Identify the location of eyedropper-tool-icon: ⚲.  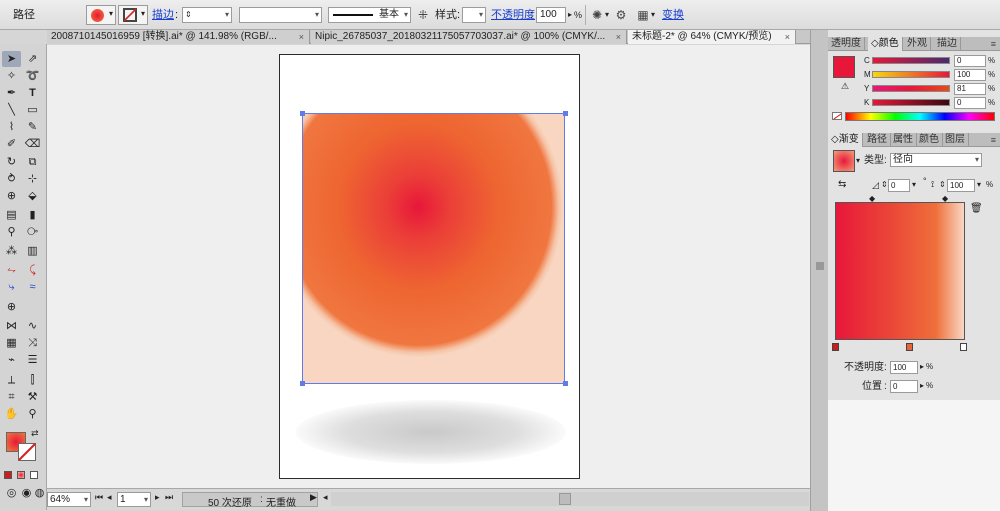
(11, 232).